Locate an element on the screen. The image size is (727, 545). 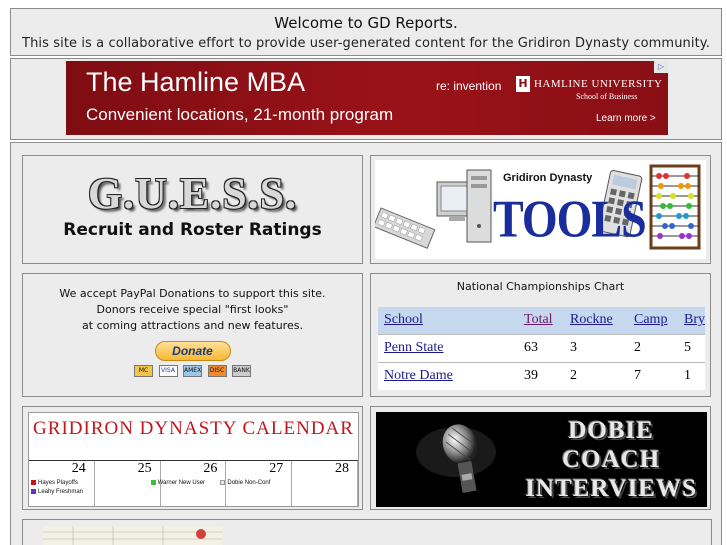
tools-brand: Gridiron Dynasty is located at coordinates (548, 178).